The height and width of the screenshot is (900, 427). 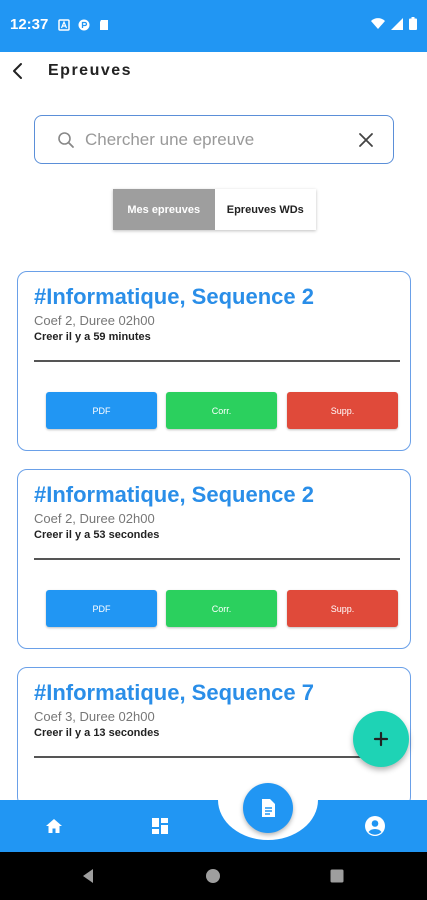 I want to click on add-epreuve-button, so click(x=381, y=739).